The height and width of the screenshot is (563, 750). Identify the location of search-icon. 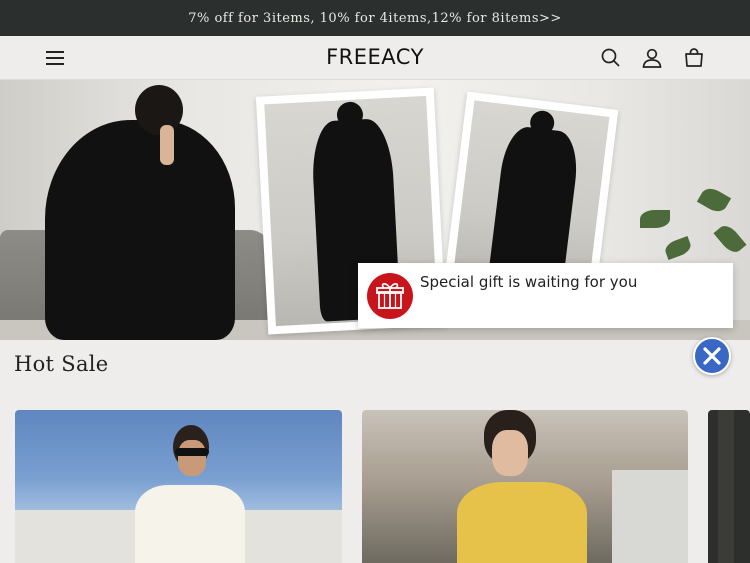
(611, 58).